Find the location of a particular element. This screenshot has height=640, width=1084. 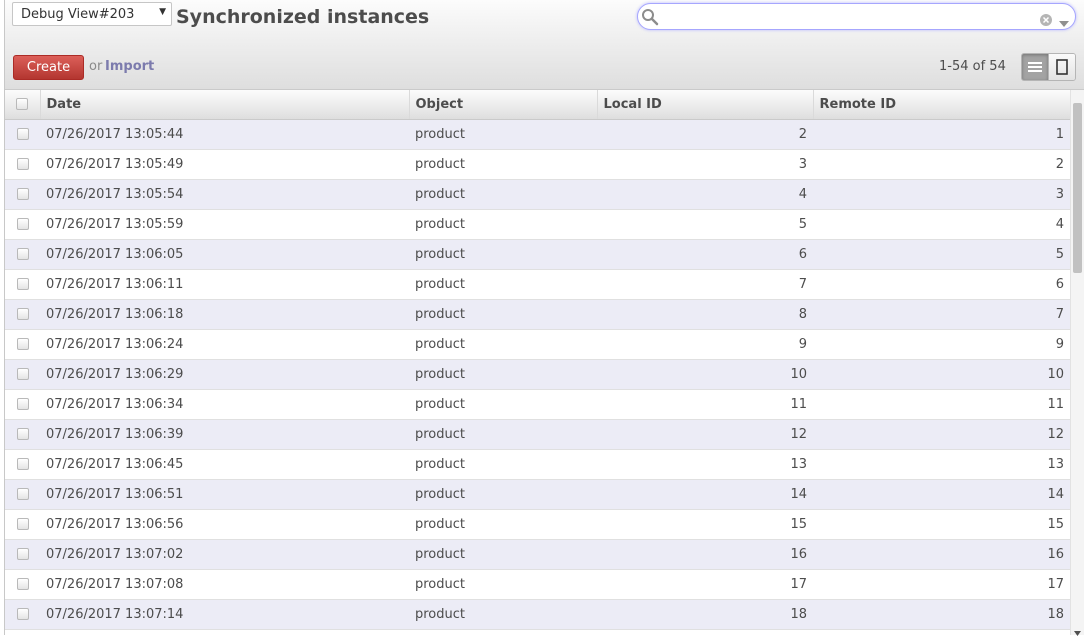

cell-date: 07/26/2017 13:05:59 is located at coordinates (224, 224).